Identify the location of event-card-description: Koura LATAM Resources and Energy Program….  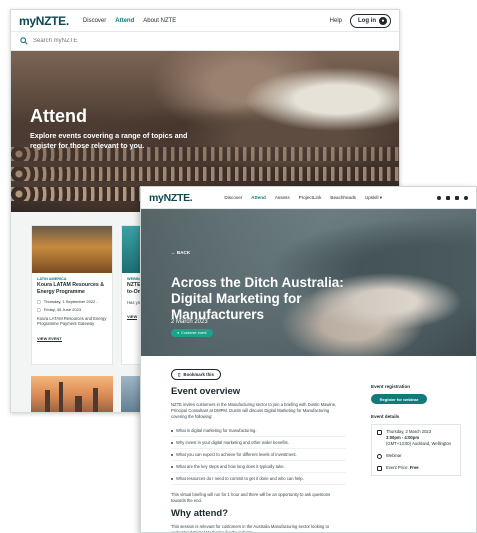
(72, 321).